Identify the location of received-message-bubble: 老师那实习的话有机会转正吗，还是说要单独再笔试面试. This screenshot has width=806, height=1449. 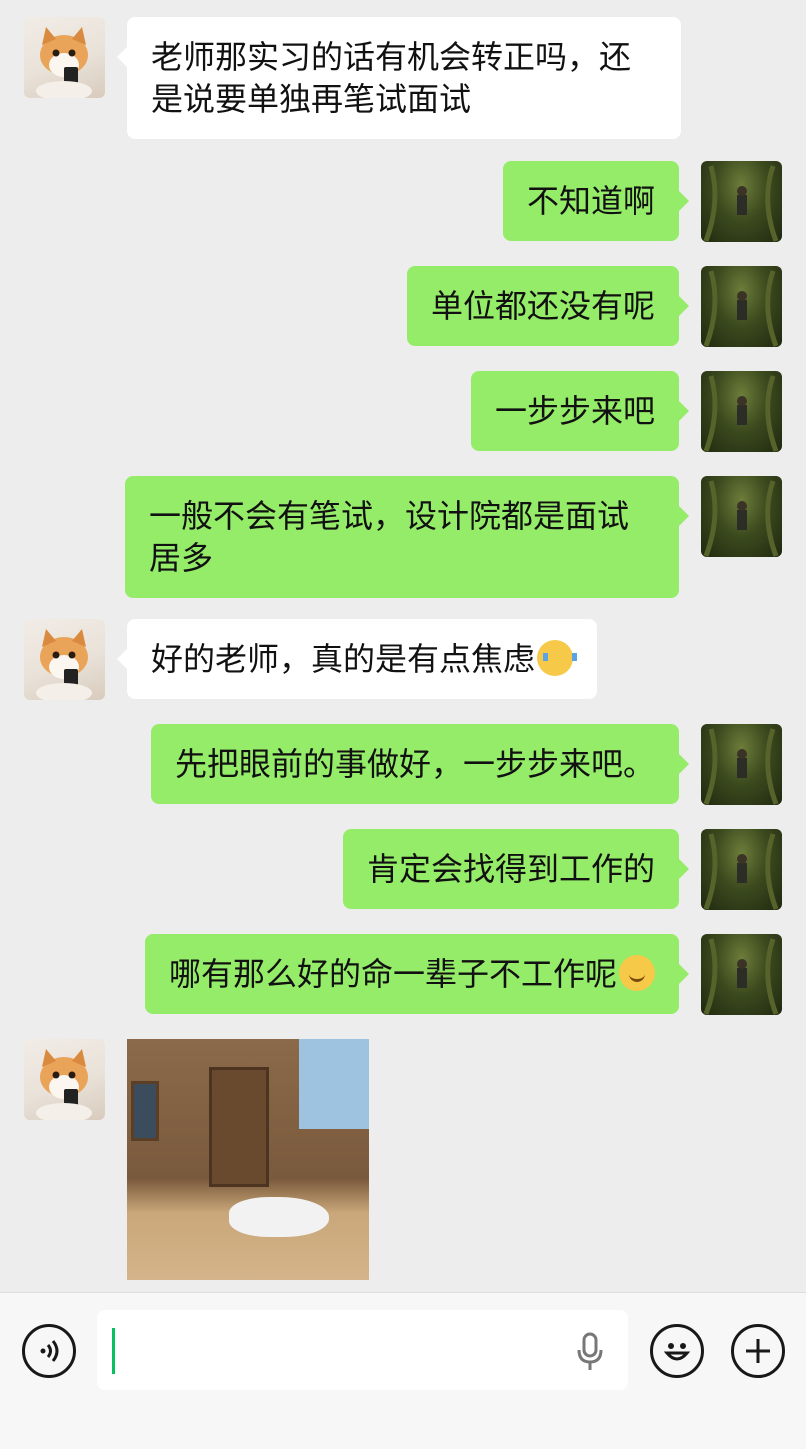
(399, 78).